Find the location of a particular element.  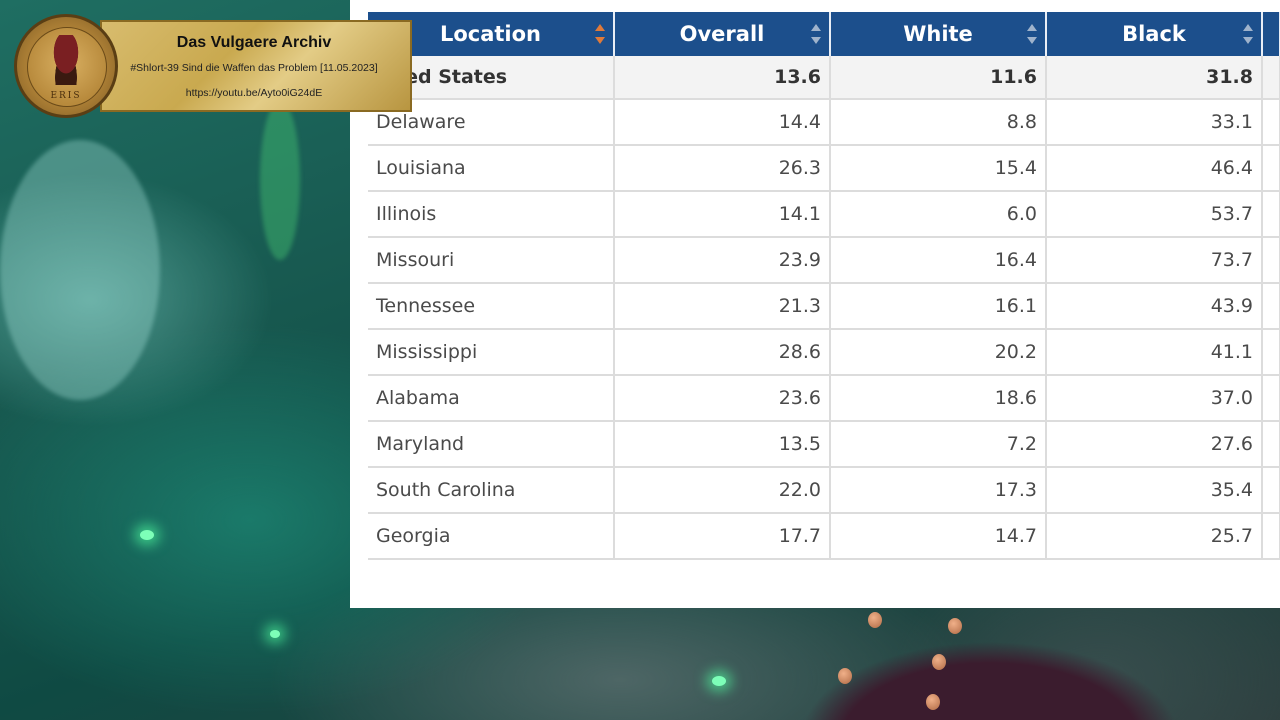

cell-black: 31.8 is located at coordinates (1154, 78).